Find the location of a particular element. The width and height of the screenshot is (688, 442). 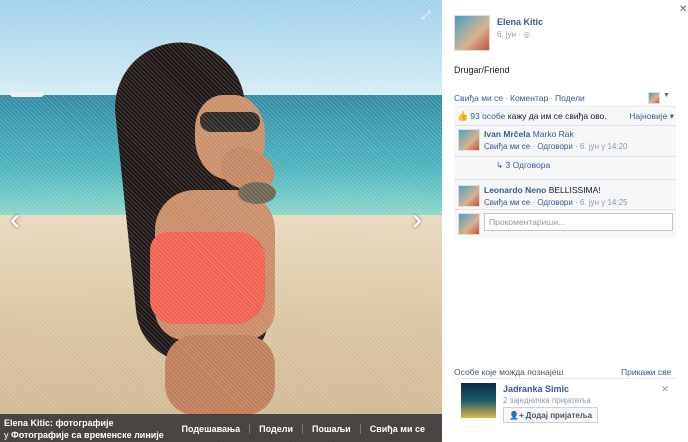

add-friend-label: Додај пријатеља is located at coordinates (559, 415).